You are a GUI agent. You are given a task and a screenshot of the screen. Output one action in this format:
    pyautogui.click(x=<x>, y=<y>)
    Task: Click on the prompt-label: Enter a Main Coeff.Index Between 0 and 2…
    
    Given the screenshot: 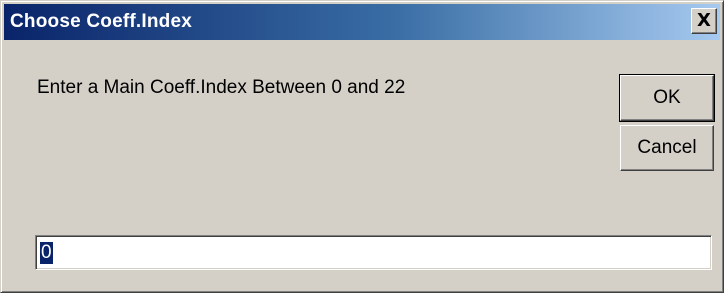 What is the action you would take?
    pyautogui.click(x=221, y=87)
    